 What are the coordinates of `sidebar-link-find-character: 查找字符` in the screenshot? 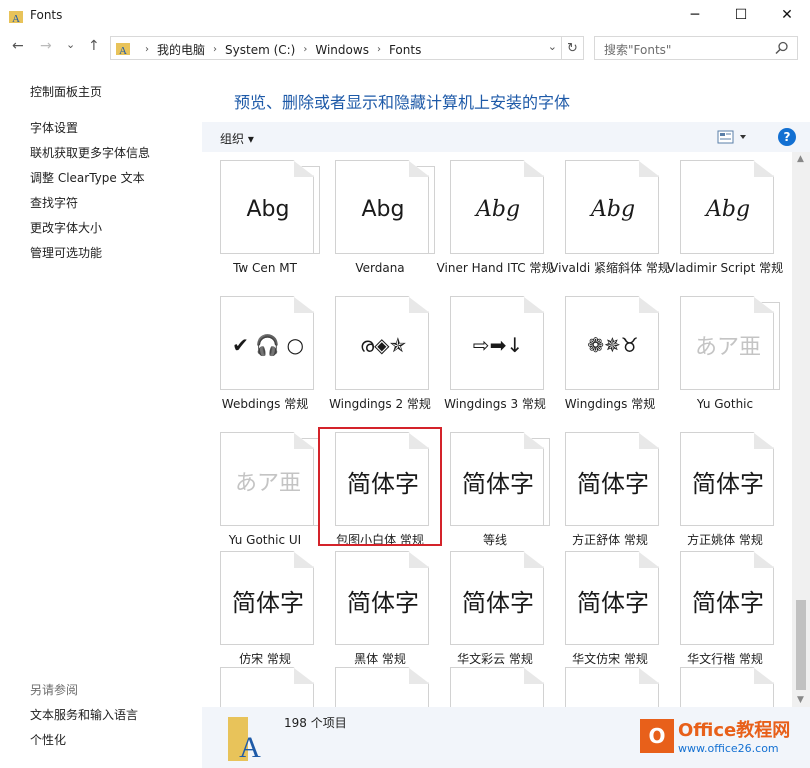 It's located at (54, 202).